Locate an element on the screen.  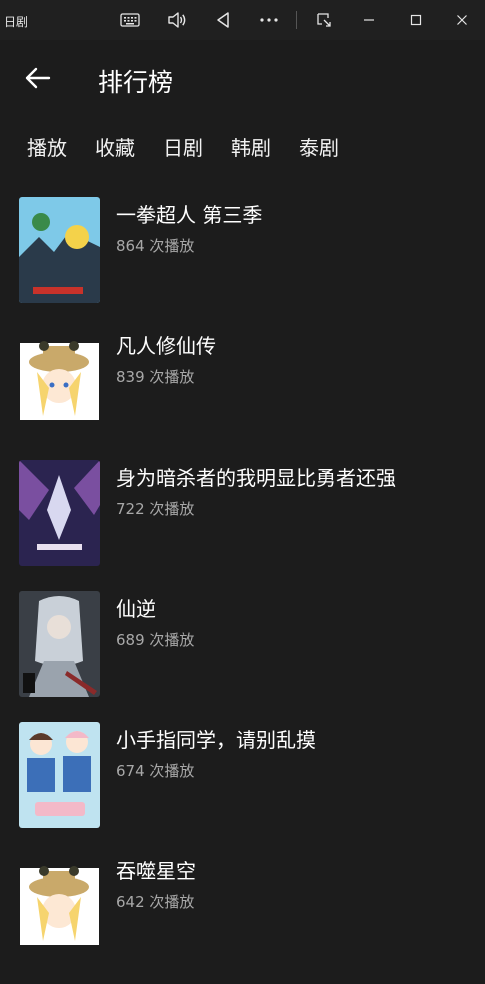
play-count: 839 次播放 is located at coordinates (155, 377).